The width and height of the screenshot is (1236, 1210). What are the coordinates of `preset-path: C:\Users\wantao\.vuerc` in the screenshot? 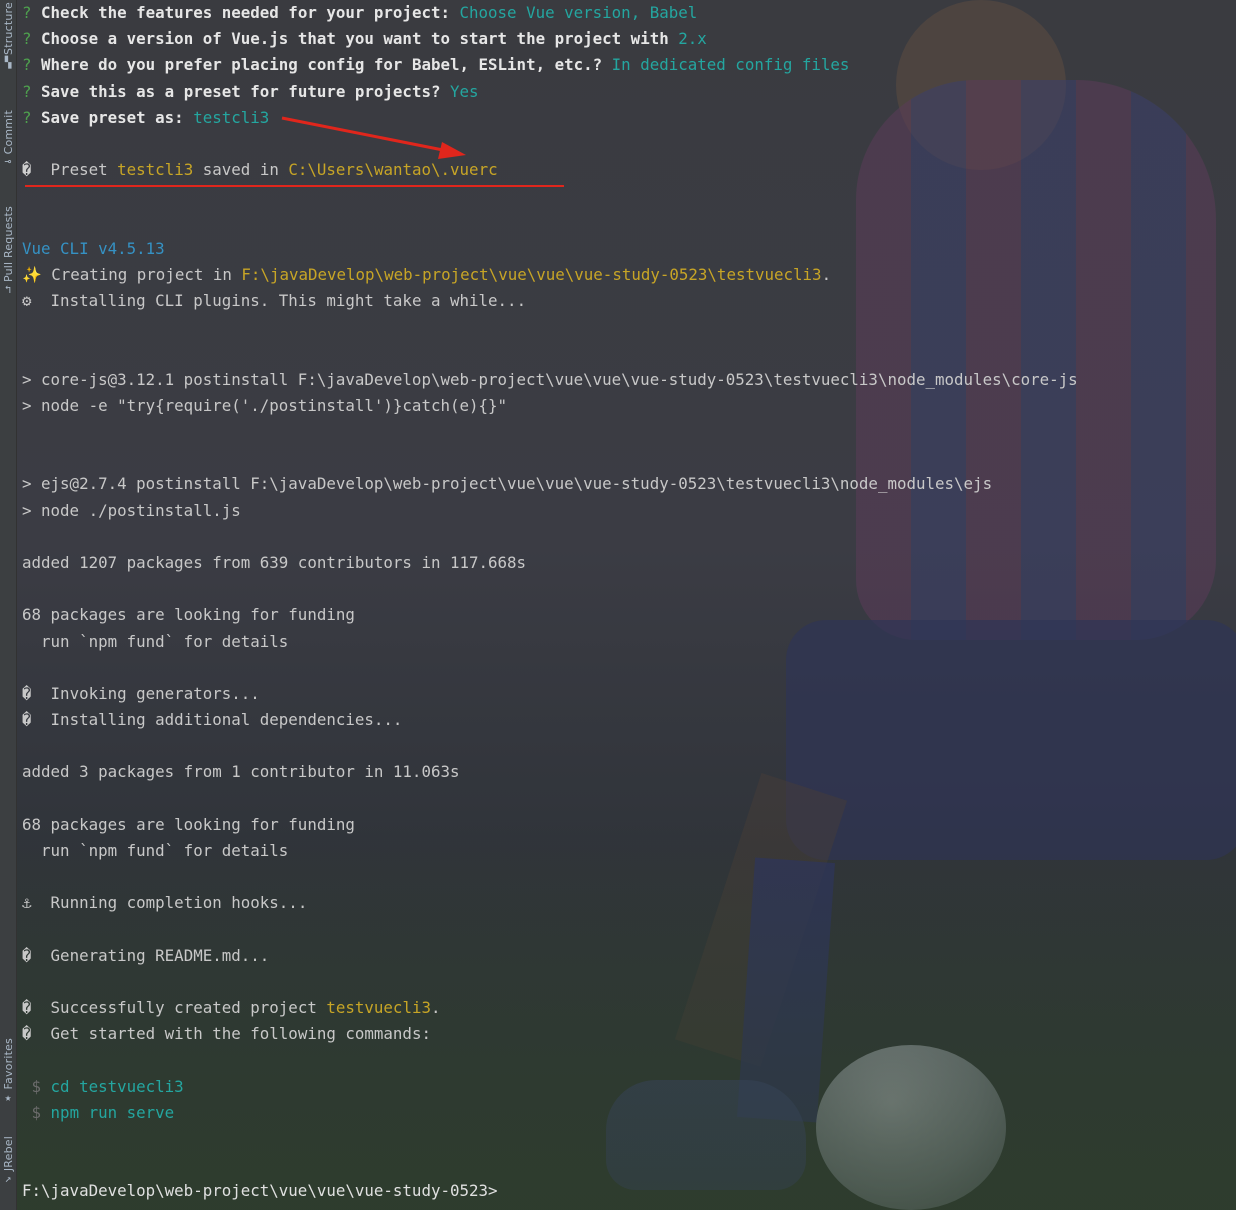 It's located at (392, 169).